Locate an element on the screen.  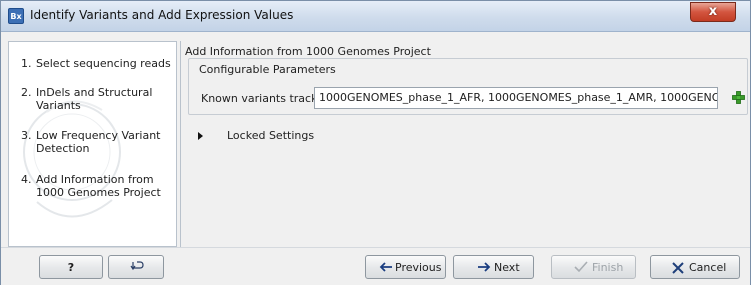
step-label: Low Frequency Variant Detection is located at coordinates (98, 142).